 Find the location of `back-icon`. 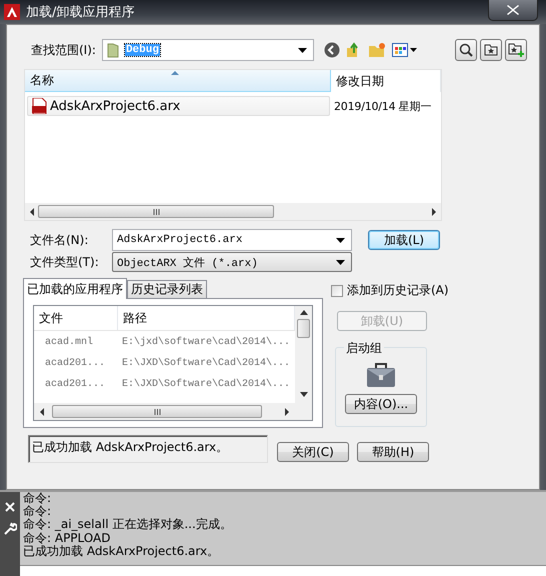

back-icon is located at coordinates (332, 50).